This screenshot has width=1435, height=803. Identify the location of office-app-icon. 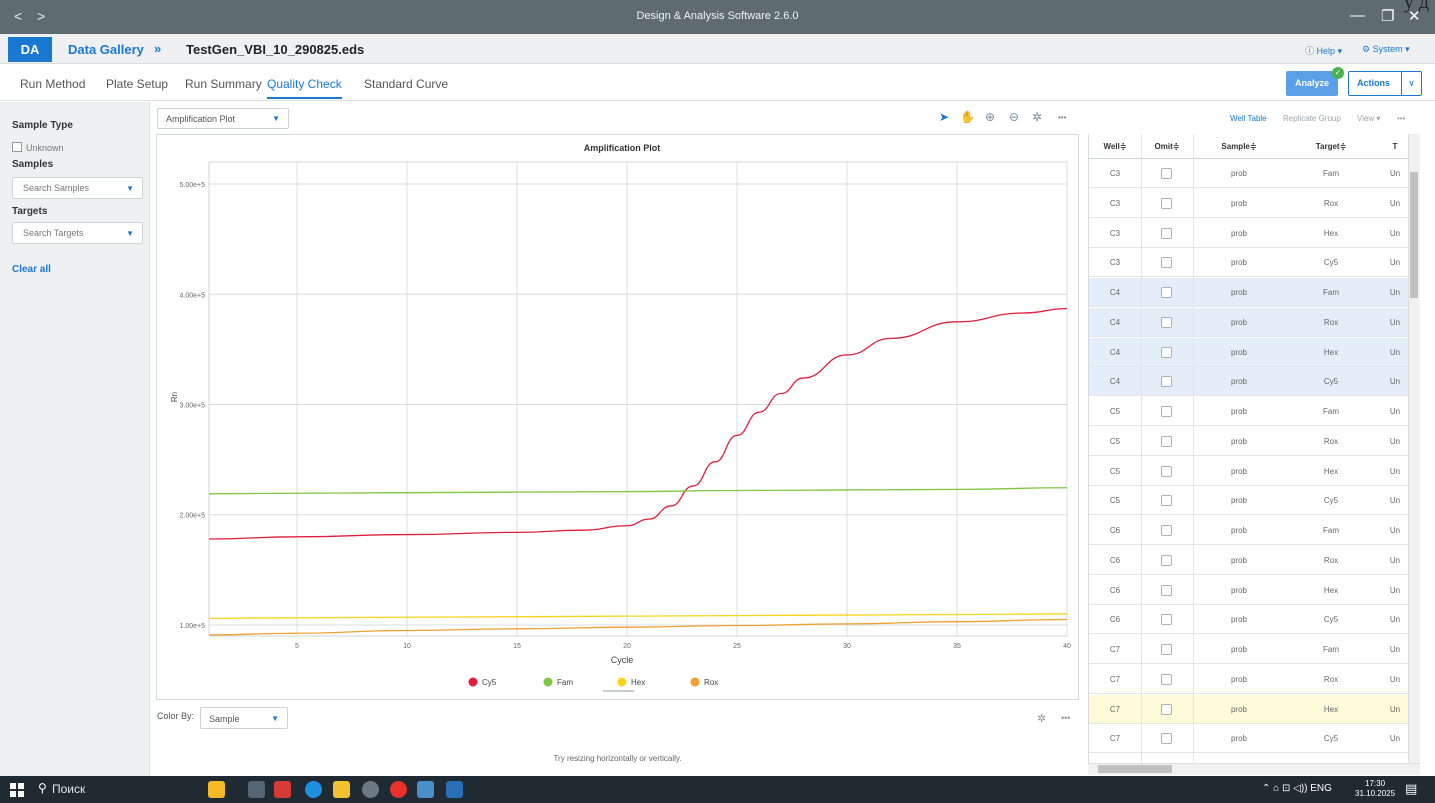
(282, 789).